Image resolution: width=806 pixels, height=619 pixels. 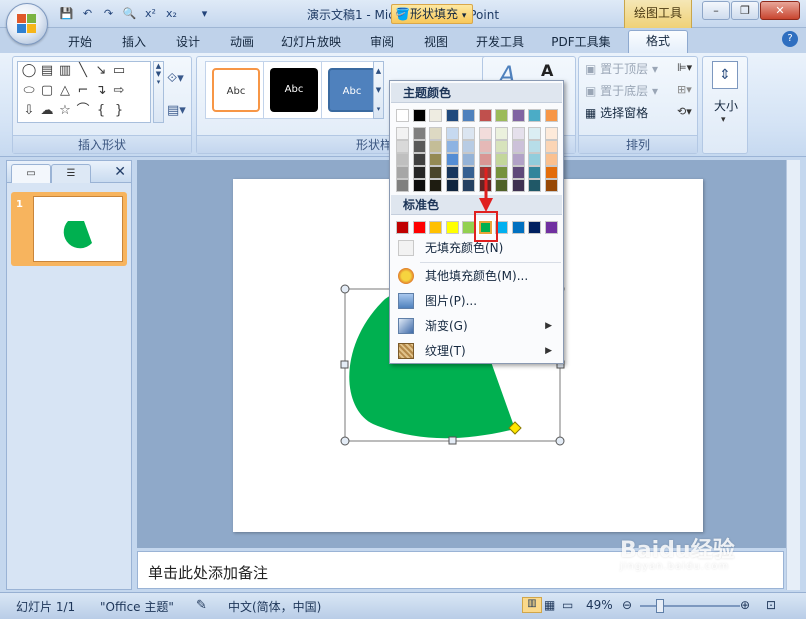 I want to click on slide-sorter-icon: ▦, so click(x=549, y=605).